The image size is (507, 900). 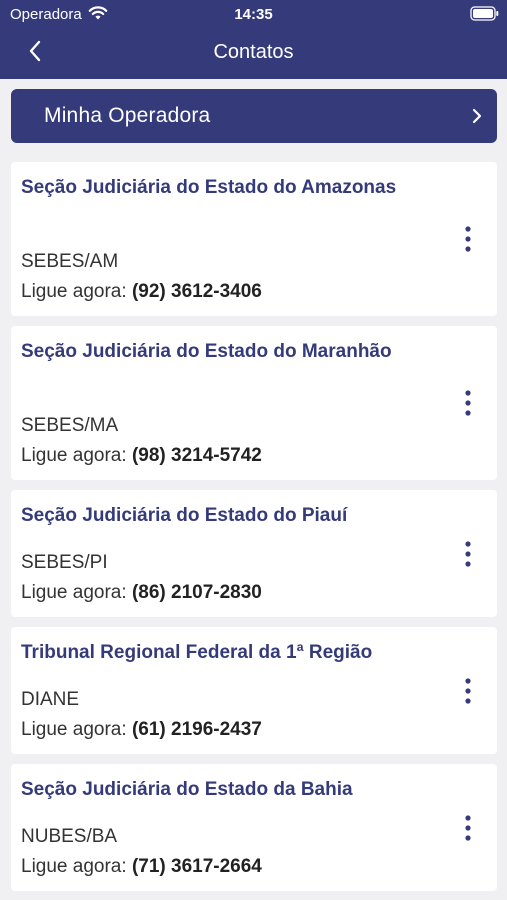 I want to click on contact-phone-line: Ligue agora: (98) 3214-5742, so click(x=141, y=456).